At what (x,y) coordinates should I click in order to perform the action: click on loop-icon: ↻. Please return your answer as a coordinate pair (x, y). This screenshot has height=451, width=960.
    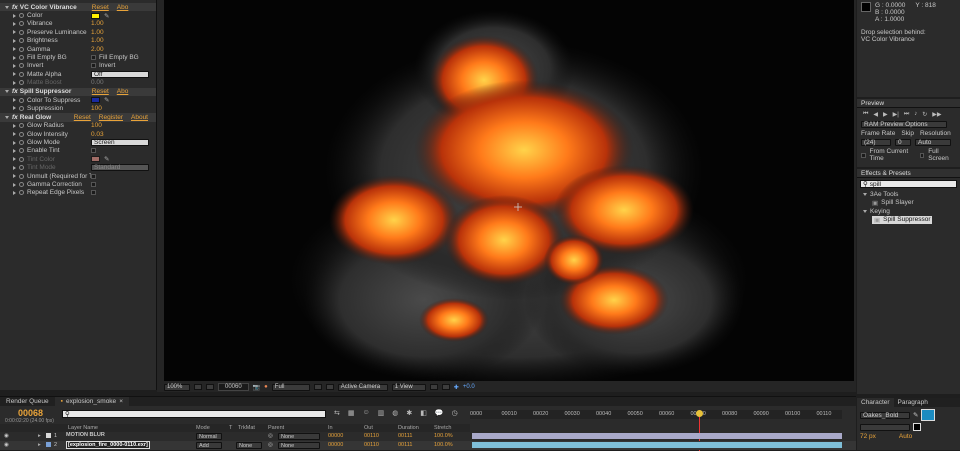
    Looking at the image, I should click on (924, 114).